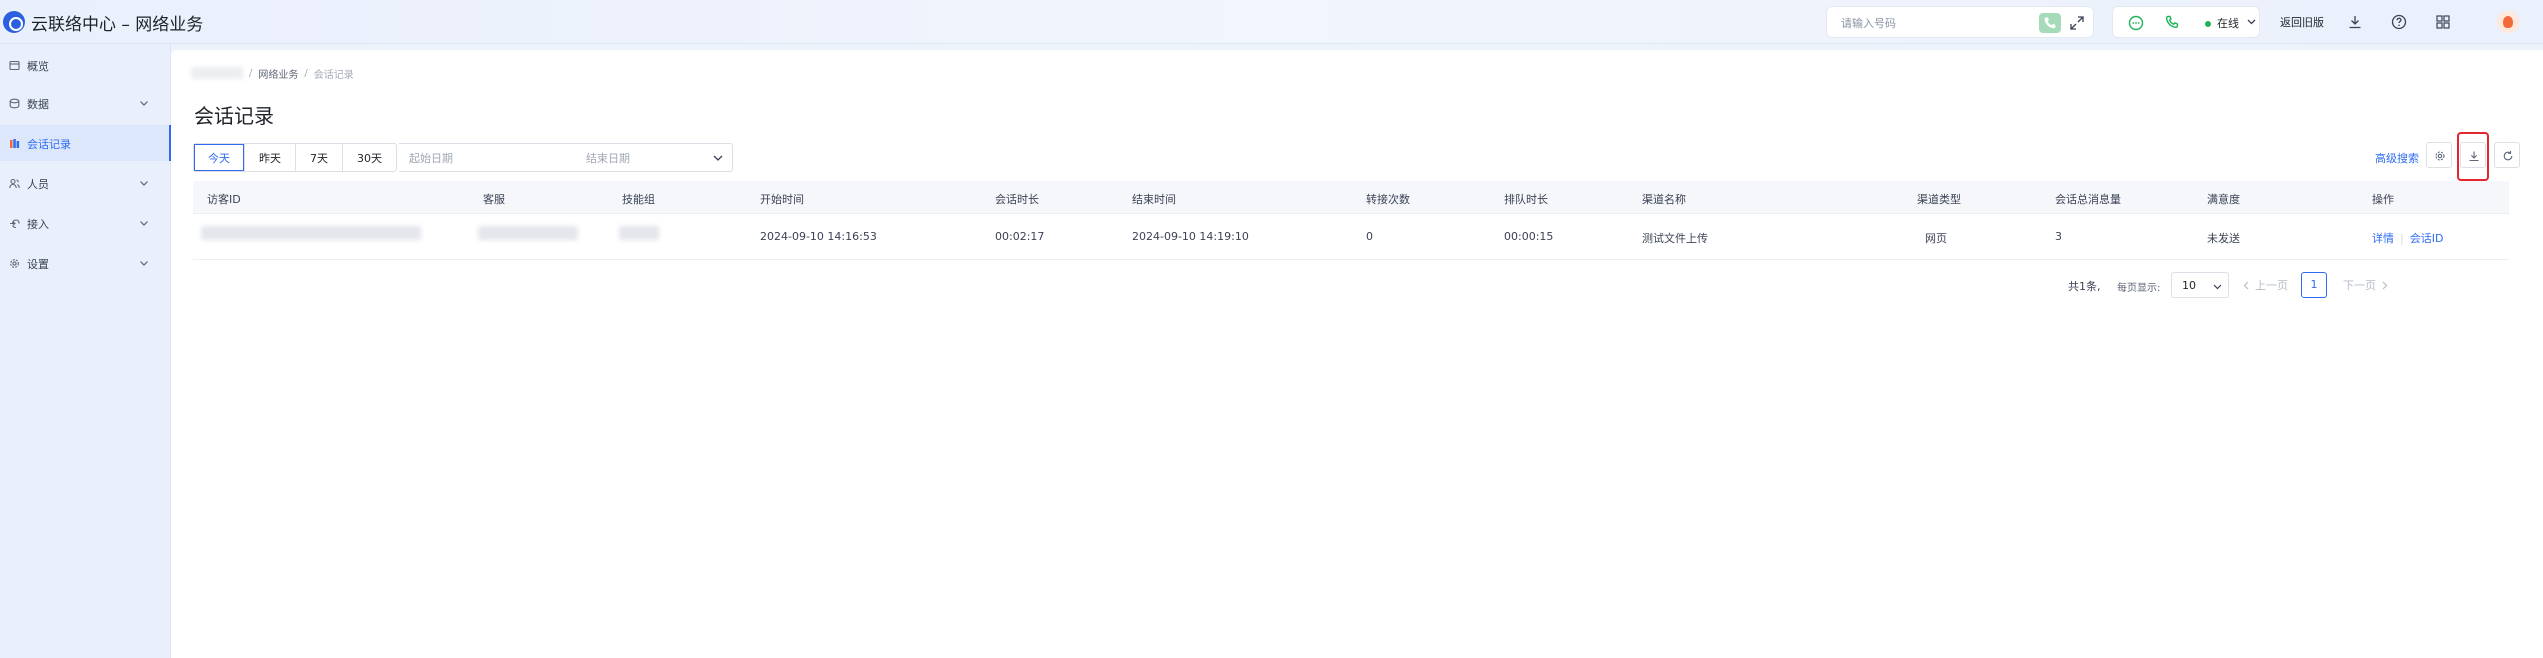 This screenshot has width=2543, height=658. What do you see at coordinates (2385, 285) in the screenshot?
I see `chevron-right-icon` at bounding box center [2385, 285].